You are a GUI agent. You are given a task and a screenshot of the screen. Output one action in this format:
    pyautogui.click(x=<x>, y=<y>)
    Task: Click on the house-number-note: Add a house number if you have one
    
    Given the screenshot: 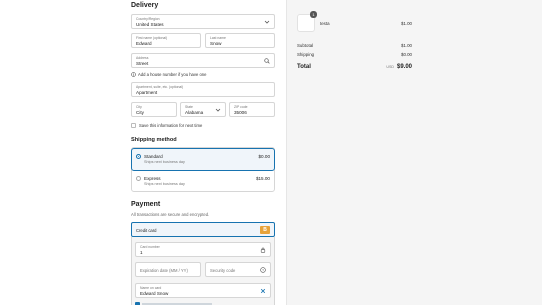 What is the action you would take?
    pyautogui.click(x=172, y=74)
    